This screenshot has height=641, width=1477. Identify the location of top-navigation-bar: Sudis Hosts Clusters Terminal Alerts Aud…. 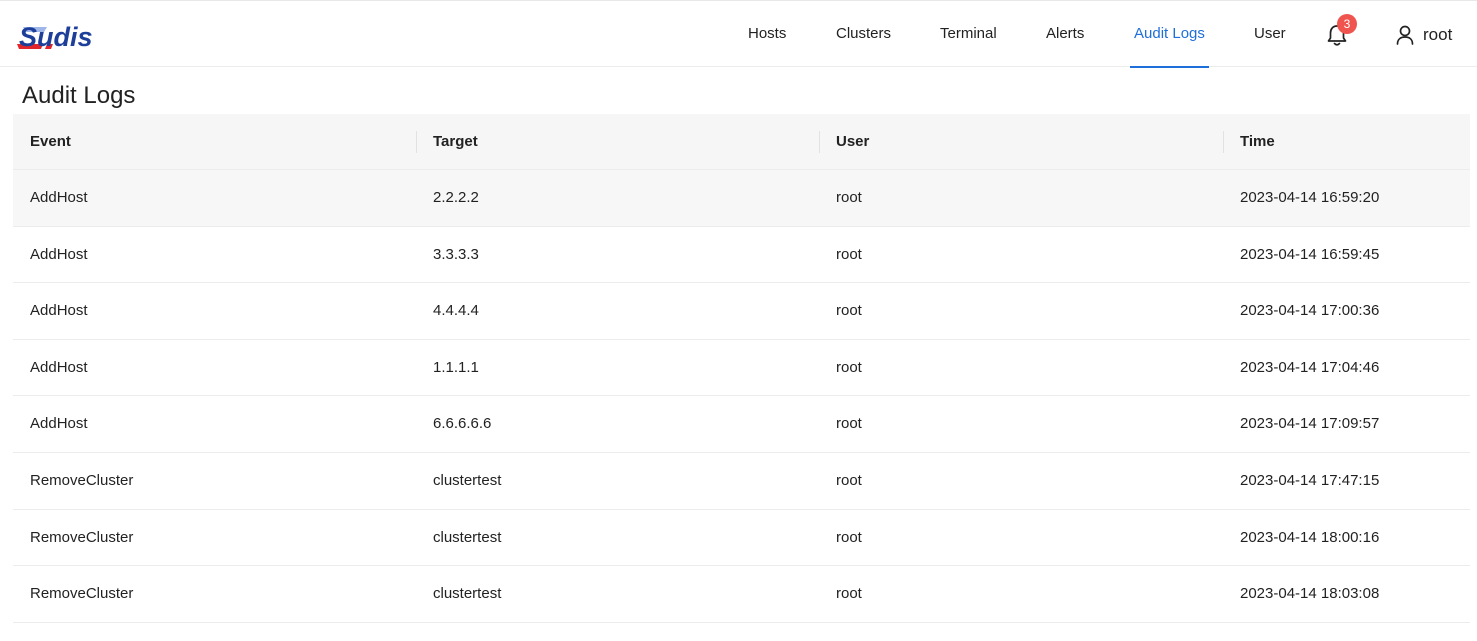
(738, 34).